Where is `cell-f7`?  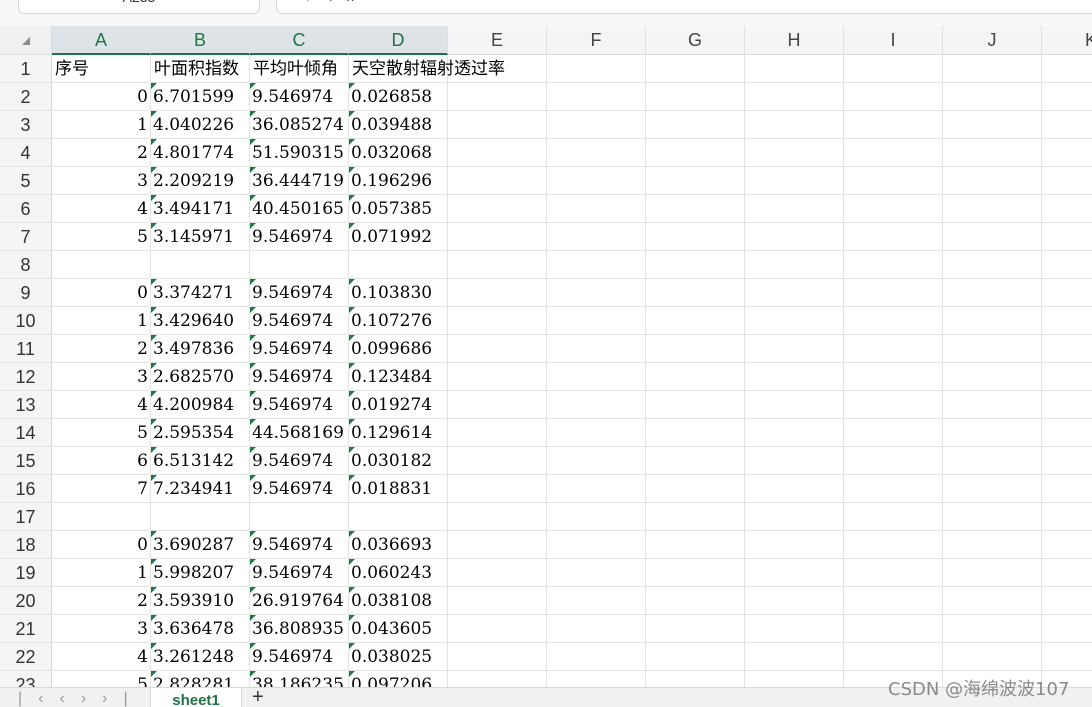
cell-f7 is located at coordinates (596, 237).